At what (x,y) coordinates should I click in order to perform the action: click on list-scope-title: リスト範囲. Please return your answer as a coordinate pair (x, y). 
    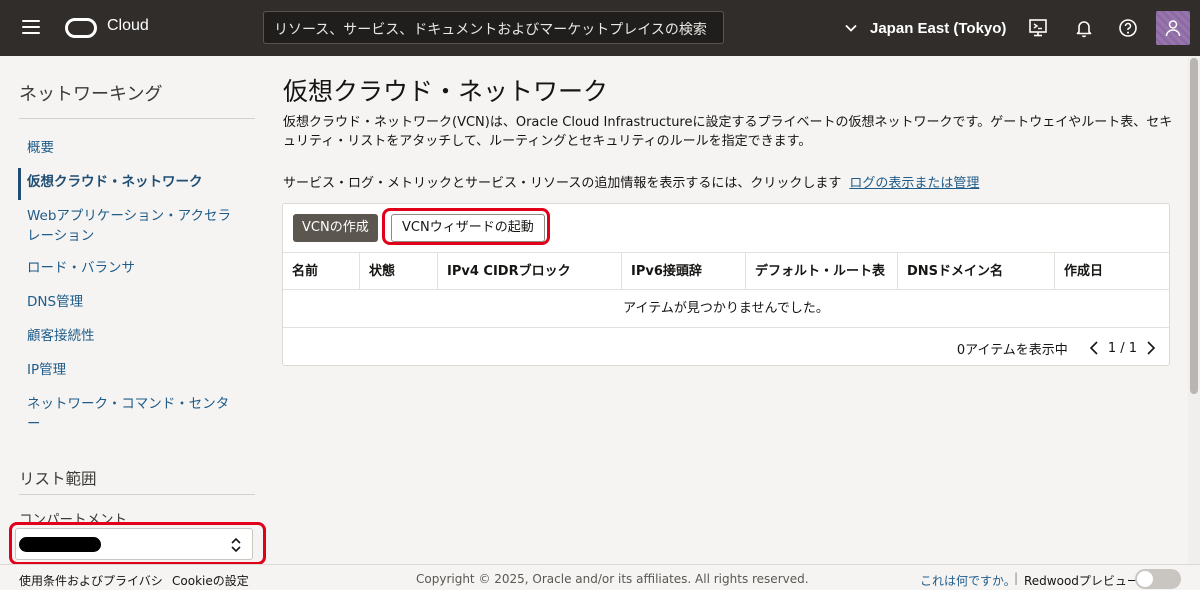
    Looking at the image, I should click on (58, 479).